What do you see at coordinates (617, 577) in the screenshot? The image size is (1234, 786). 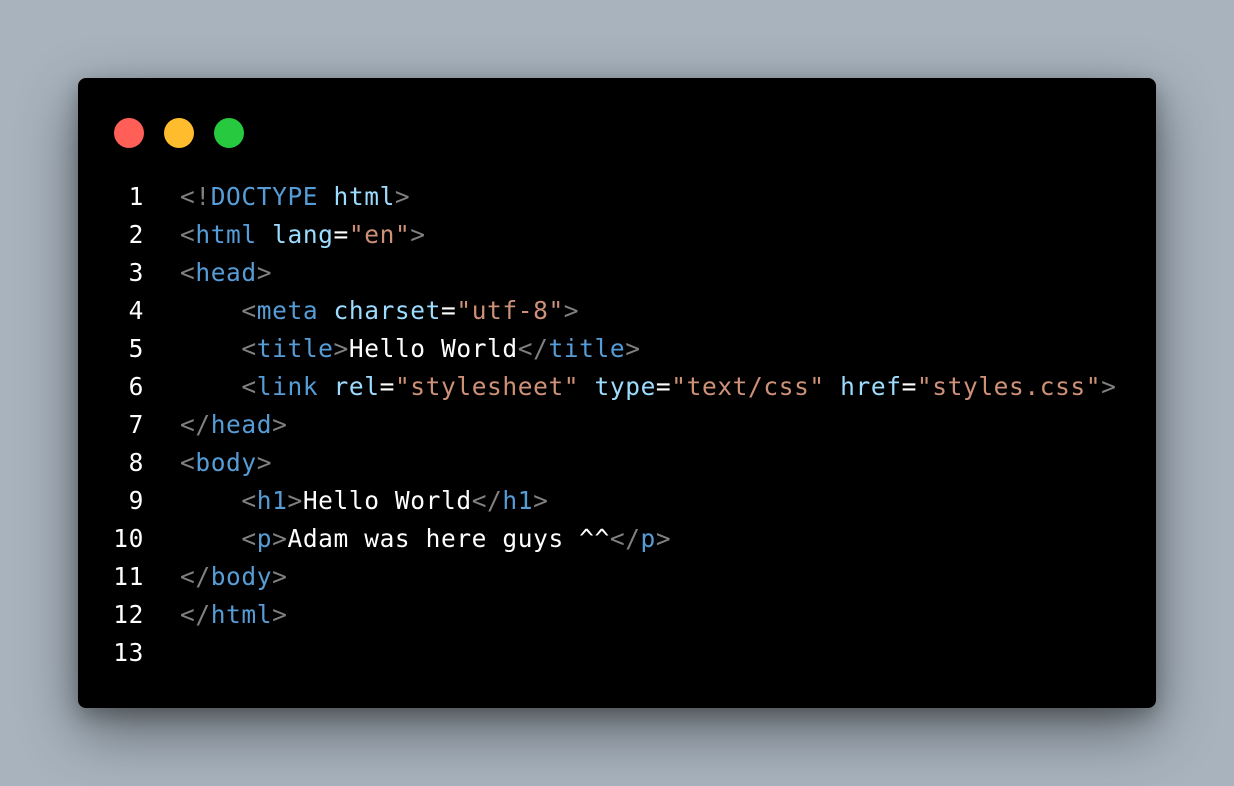 I see `code-line: 11 </body>` at bounding box center [617, 577].